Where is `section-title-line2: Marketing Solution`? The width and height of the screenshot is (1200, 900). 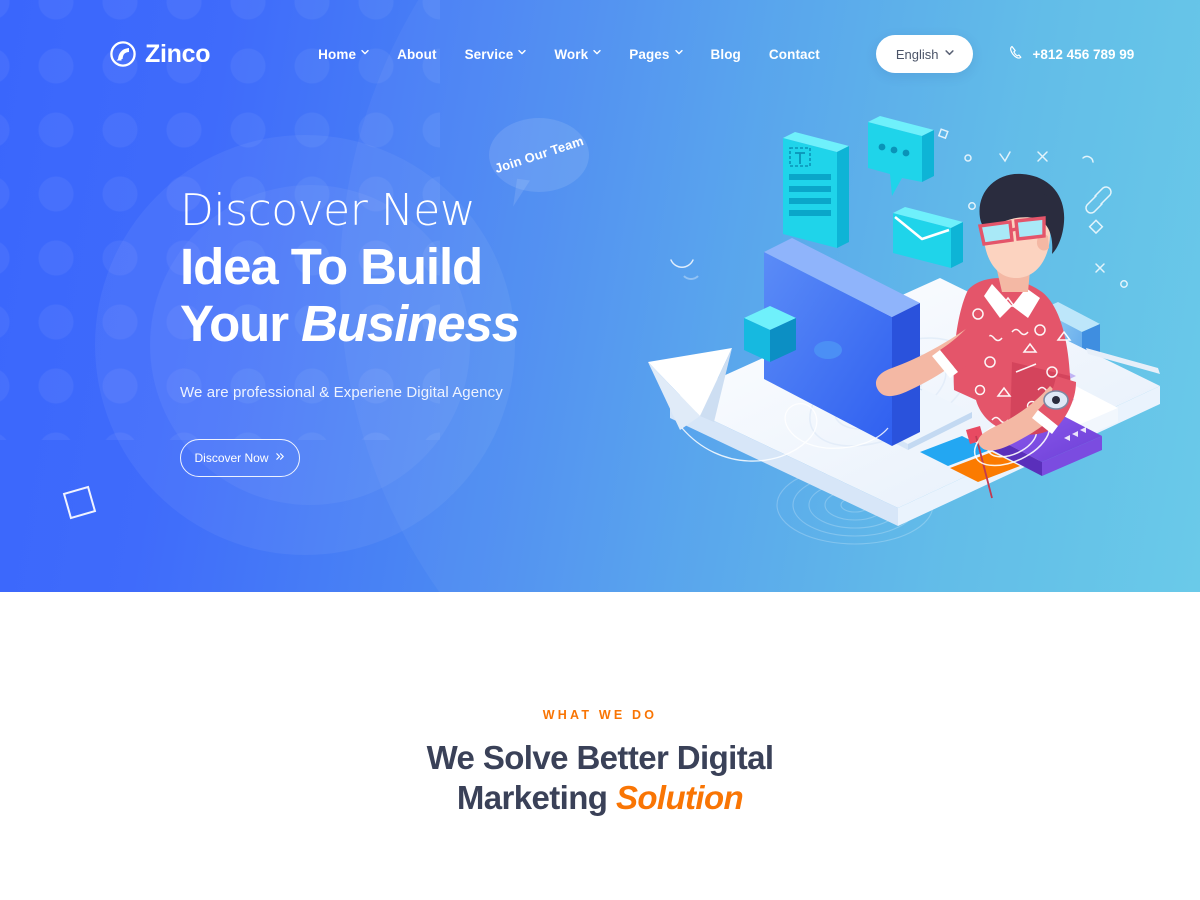 section-title-line2: Marketing Solution is located at coordinates (600, 798).